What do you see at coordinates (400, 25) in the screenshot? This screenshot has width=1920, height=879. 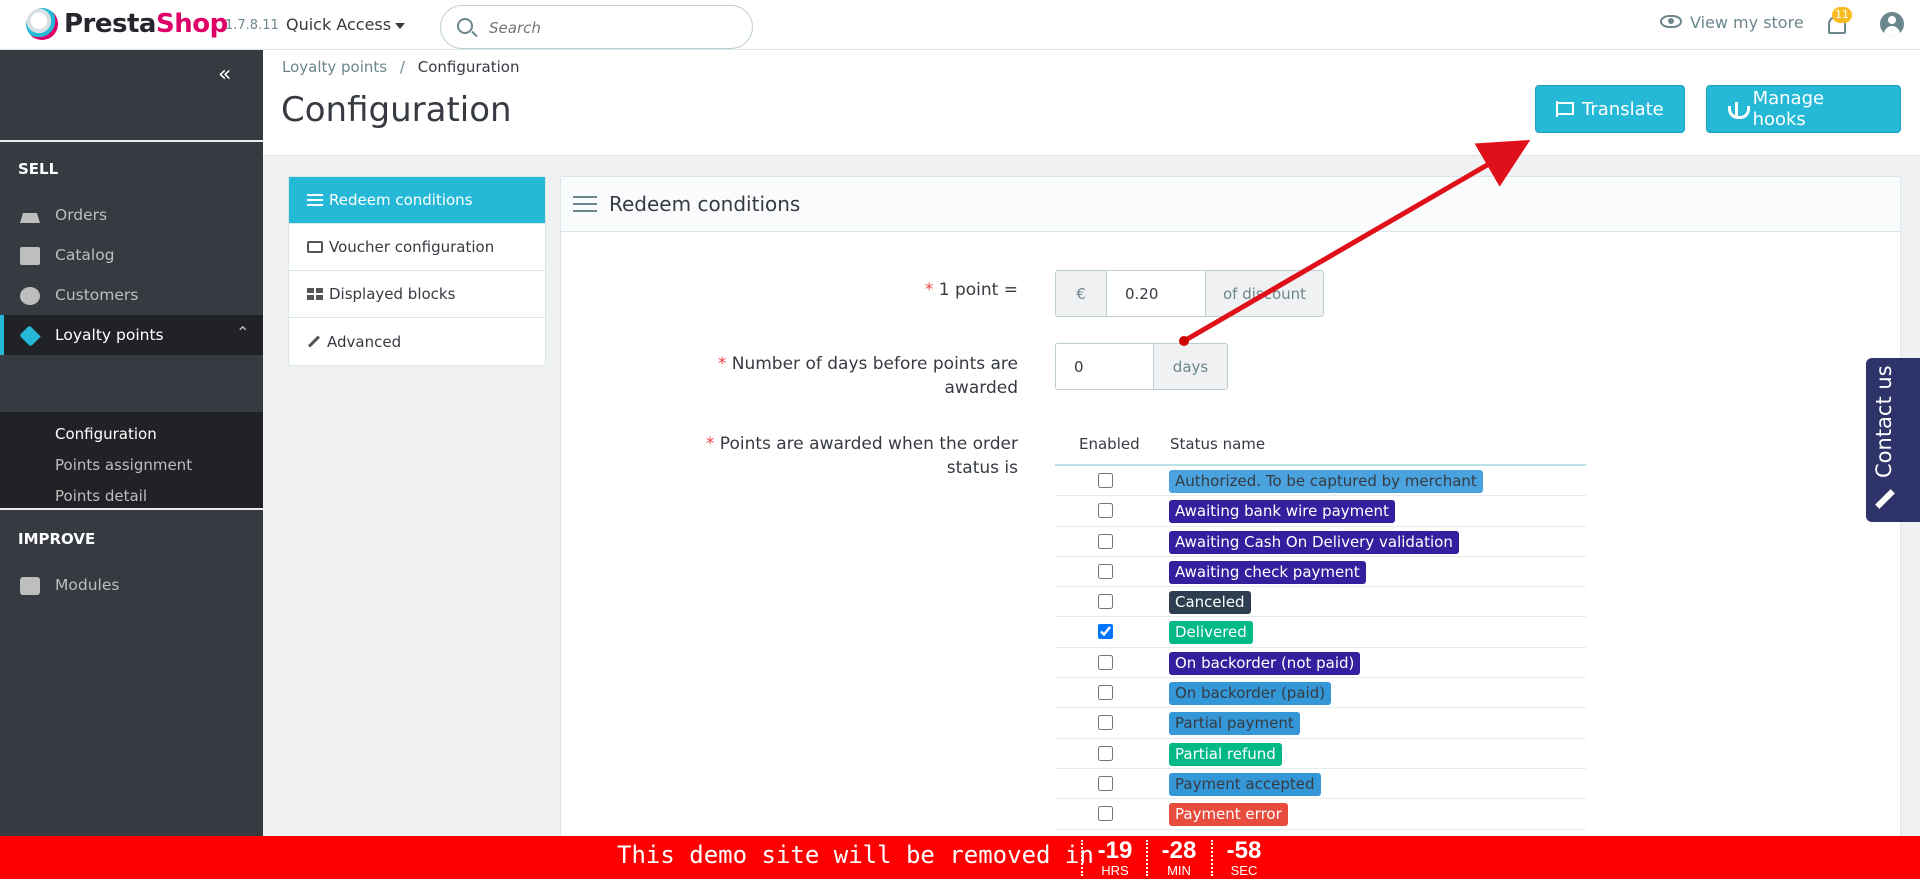 I see `caret-down-icon` at bounding box center [400, 25].